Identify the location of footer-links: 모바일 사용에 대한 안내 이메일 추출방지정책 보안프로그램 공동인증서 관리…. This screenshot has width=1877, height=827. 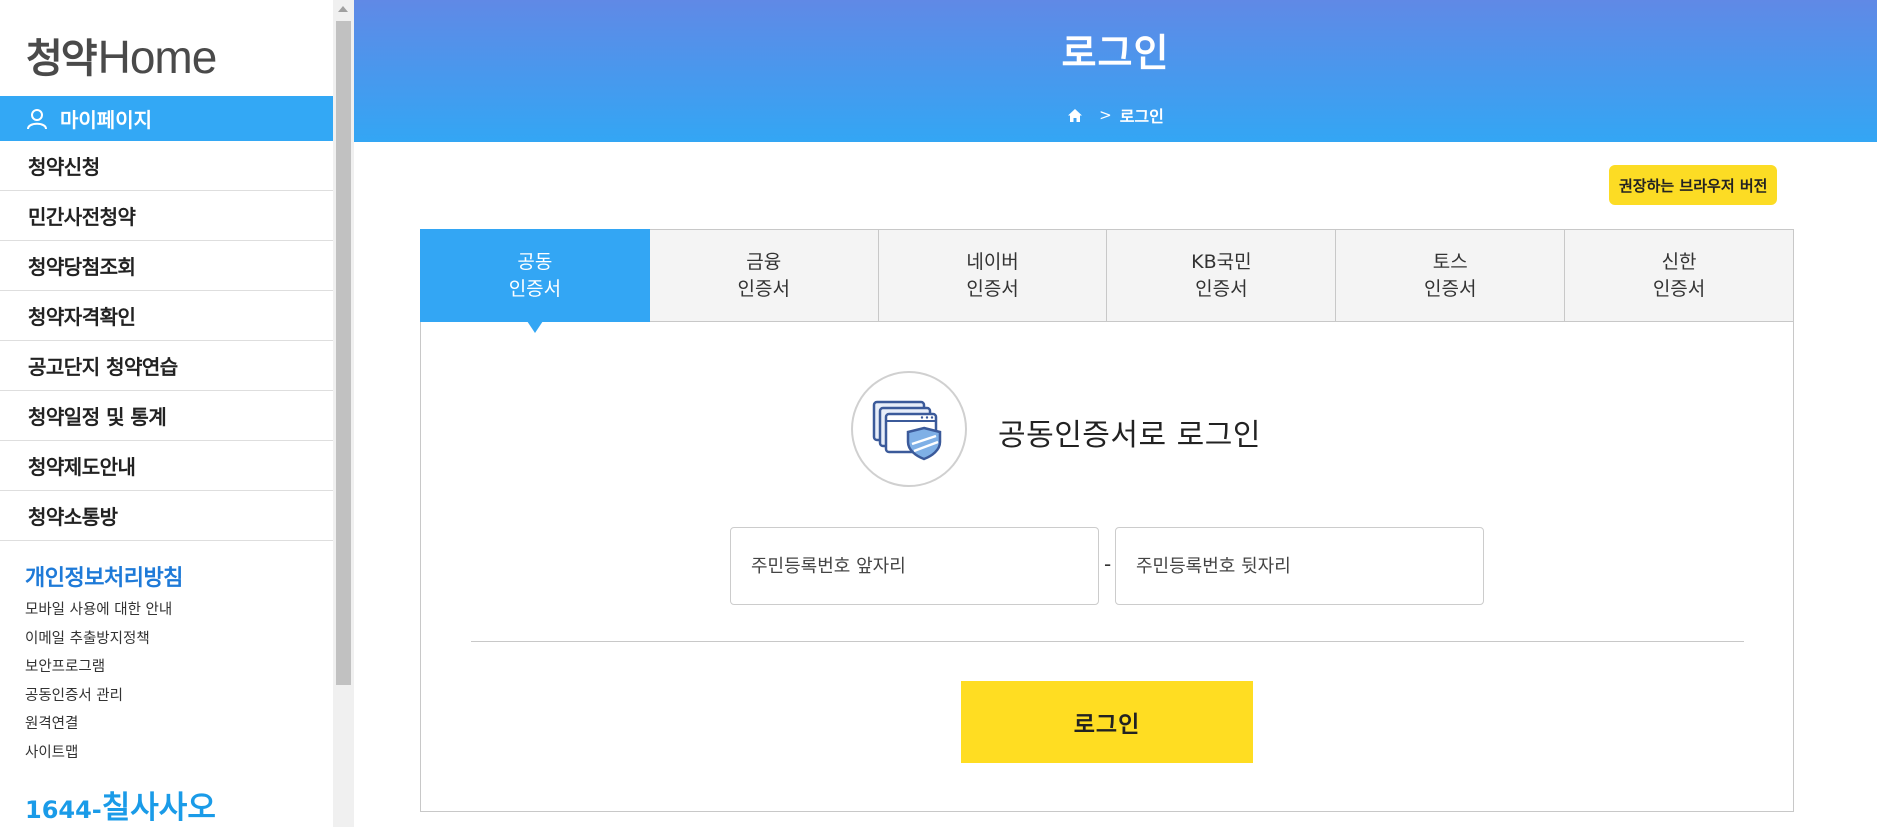
(98, 681).